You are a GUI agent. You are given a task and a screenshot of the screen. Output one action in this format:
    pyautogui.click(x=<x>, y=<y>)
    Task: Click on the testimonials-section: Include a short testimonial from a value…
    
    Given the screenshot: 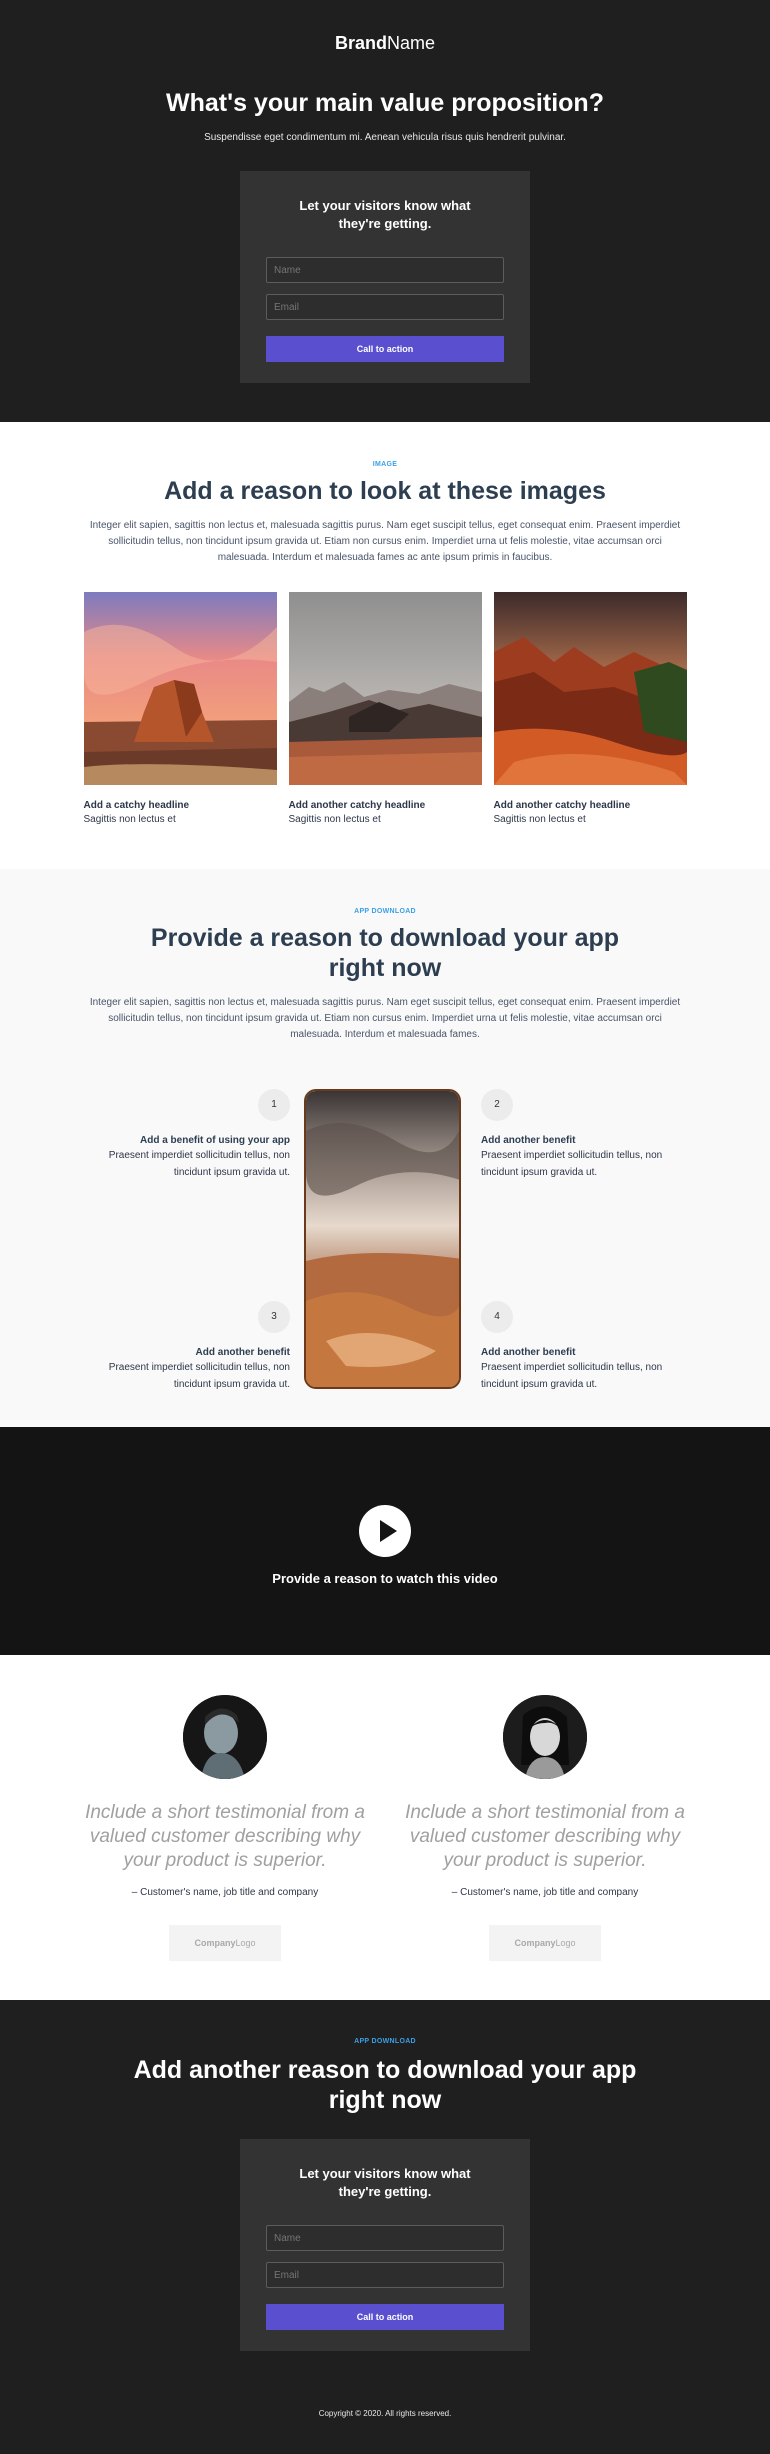 What is the action you would take?
    pyautogui.click(x=385, y=1827)
    